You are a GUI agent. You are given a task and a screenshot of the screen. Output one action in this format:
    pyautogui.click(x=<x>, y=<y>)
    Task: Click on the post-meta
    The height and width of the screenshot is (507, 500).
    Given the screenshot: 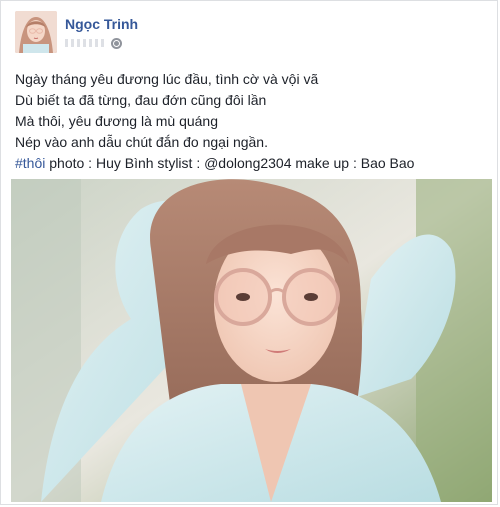 What is the action you would take?
    pyautogui.click(x=93, y=43)
    